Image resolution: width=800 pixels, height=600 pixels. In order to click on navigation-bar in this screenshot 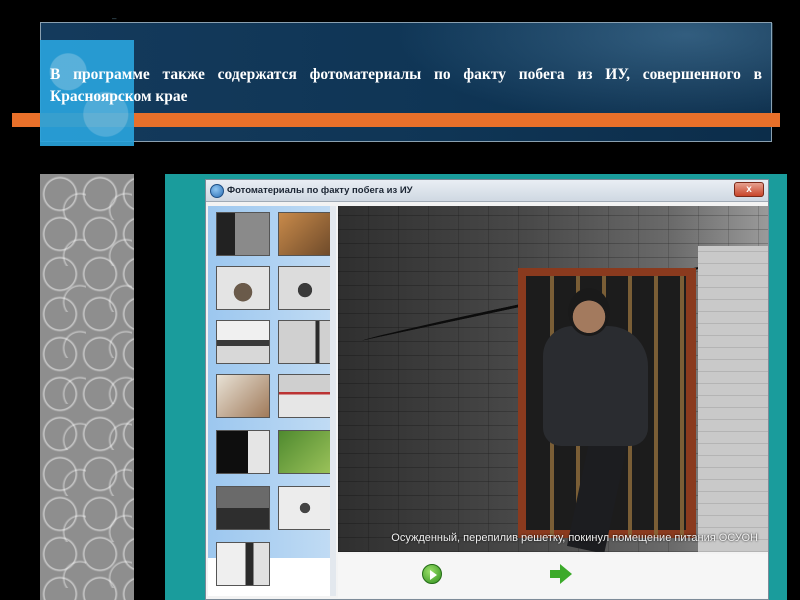, I will do `click(553, 576)`.